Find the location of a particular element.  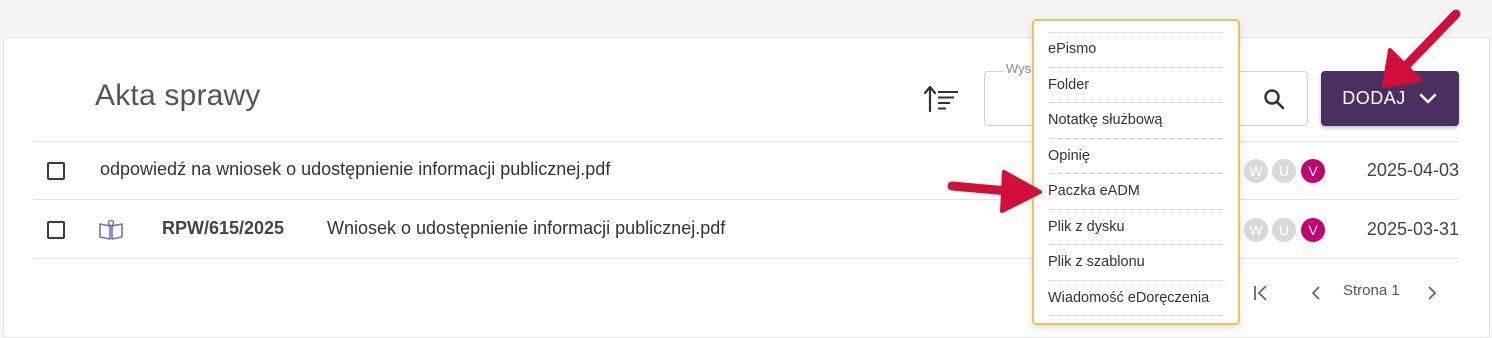

prev-page-icon is located at coordinates (1316, 293).